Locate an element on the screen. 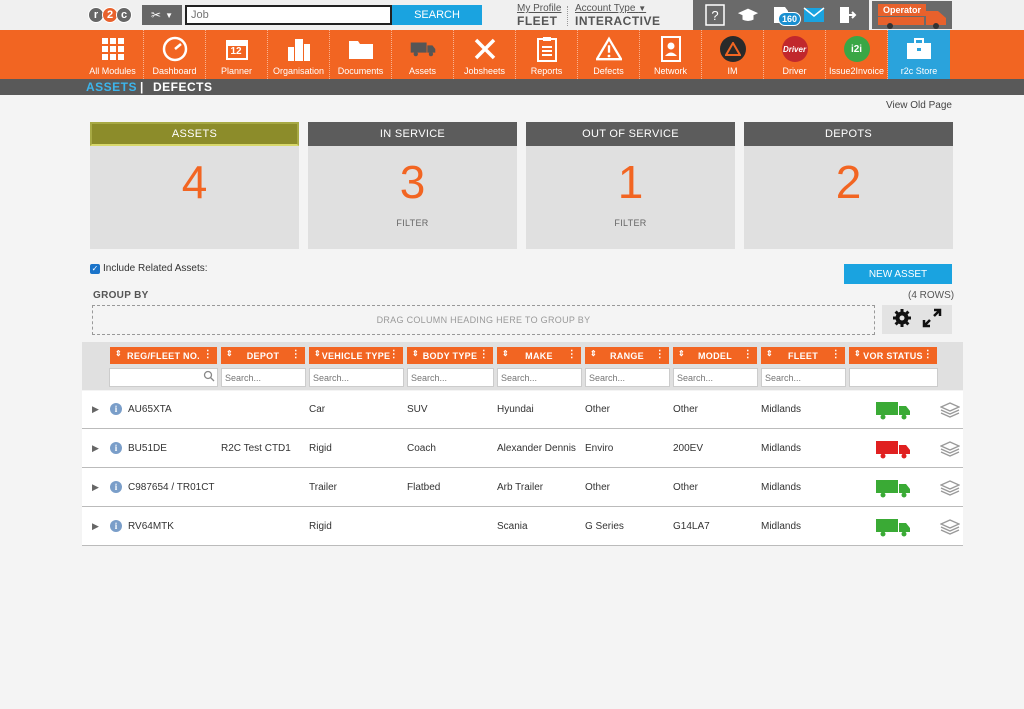 This screenshot has height=709, width=1024. nav-driver: Driver Driver is located at coordinates (795, 54).